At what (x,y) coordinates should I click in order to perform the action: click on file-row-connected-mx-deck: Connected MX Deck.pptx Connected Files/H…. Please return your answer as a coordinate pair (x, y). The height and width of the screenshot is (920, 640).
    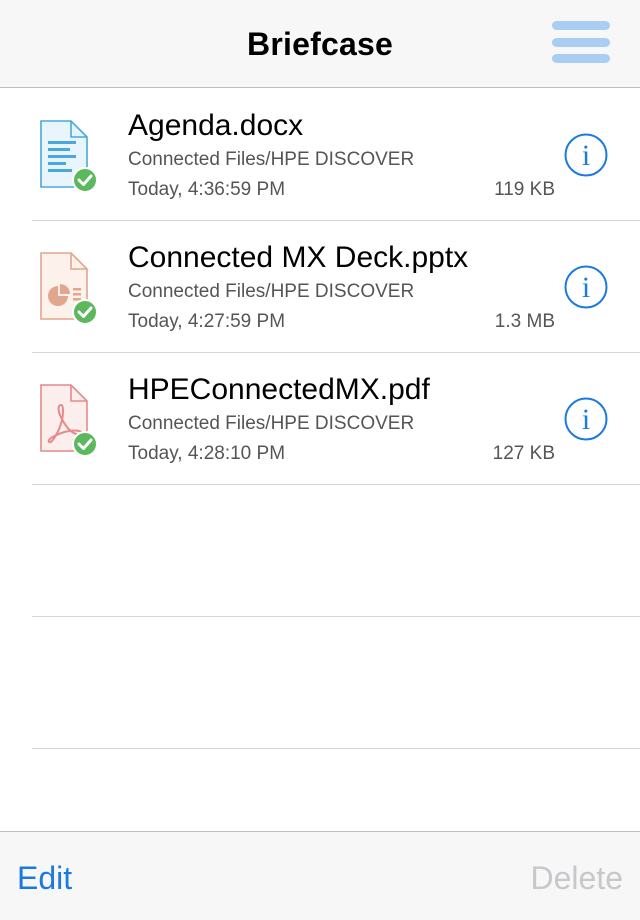
    Looking at the image, I should click on (336, 287).